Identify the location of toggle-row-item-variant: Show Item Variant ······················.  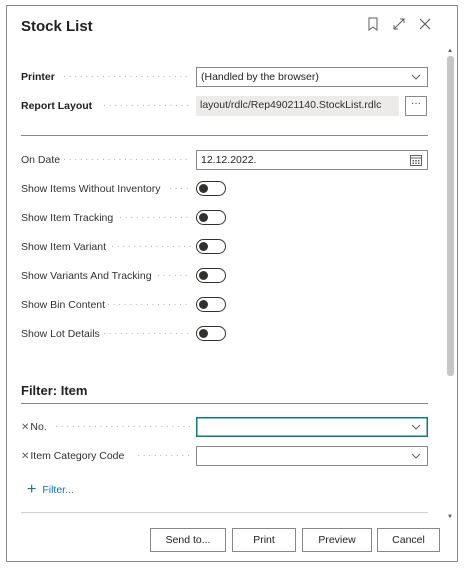
(225, 248).